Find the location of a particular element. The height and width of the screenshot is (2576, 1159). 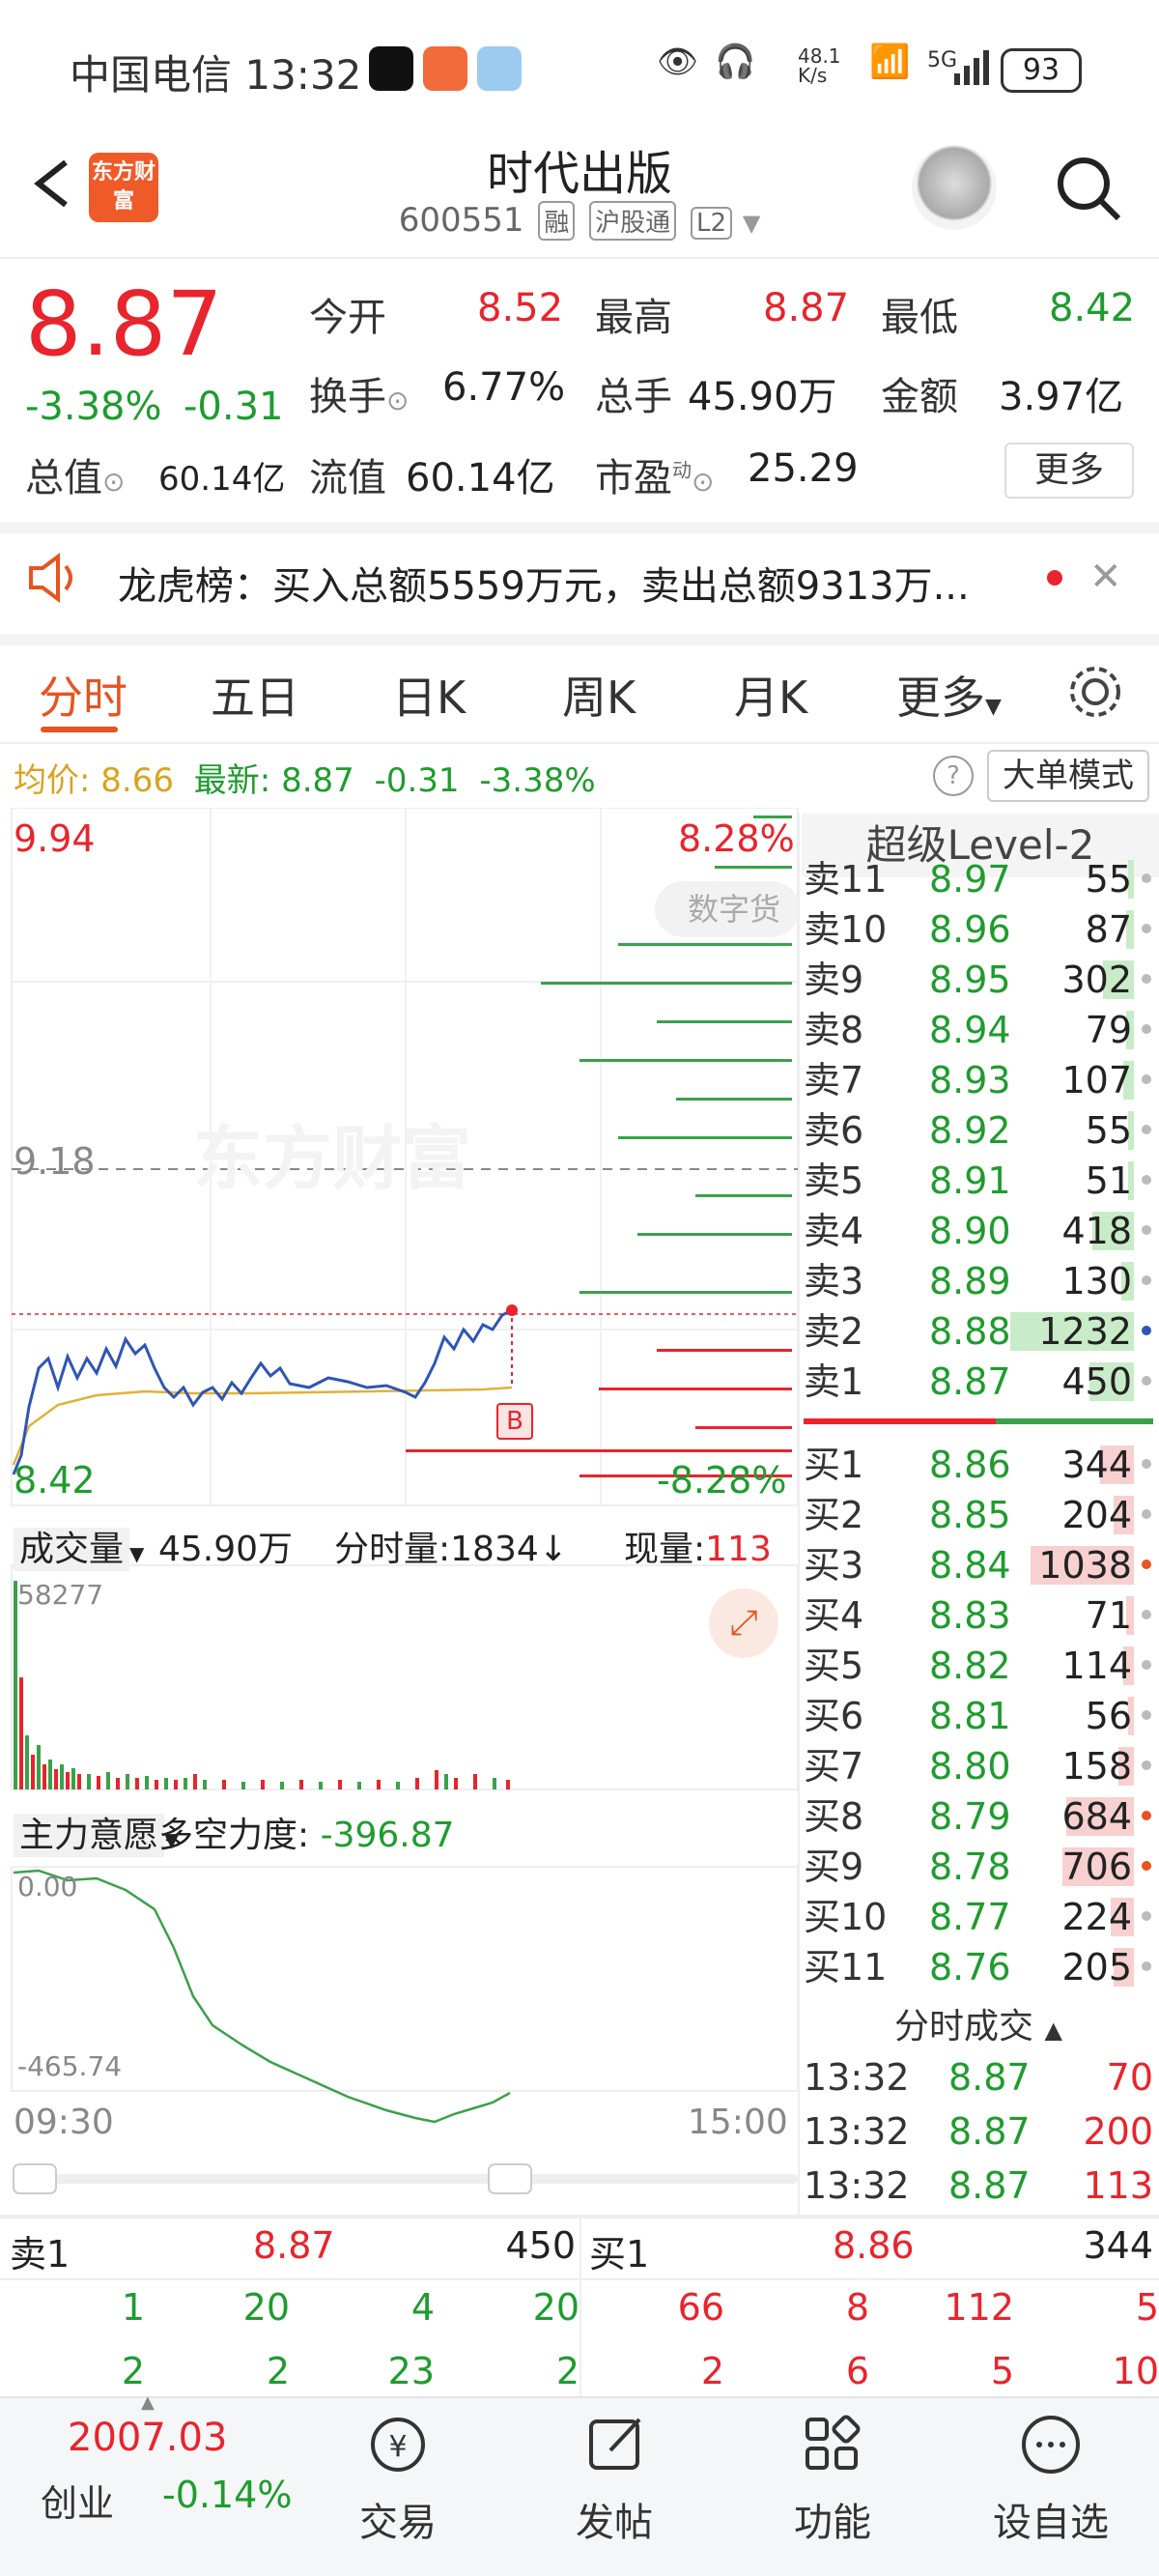

tab-intraday: 分时 is located at coordinates (83, 695).